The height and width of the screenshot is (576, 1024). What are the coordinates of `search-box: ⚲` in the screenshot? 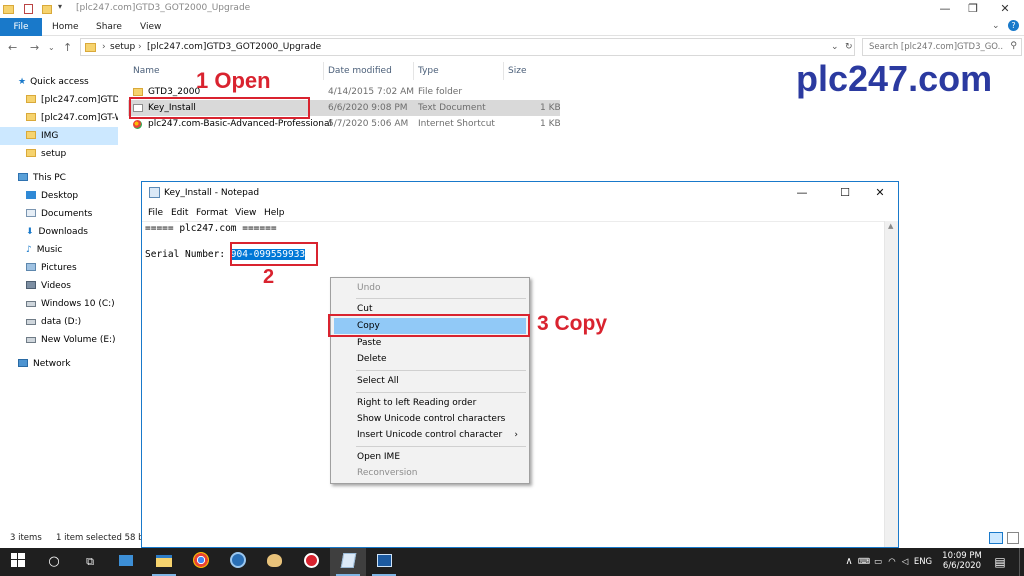 It's located at (942, 47).